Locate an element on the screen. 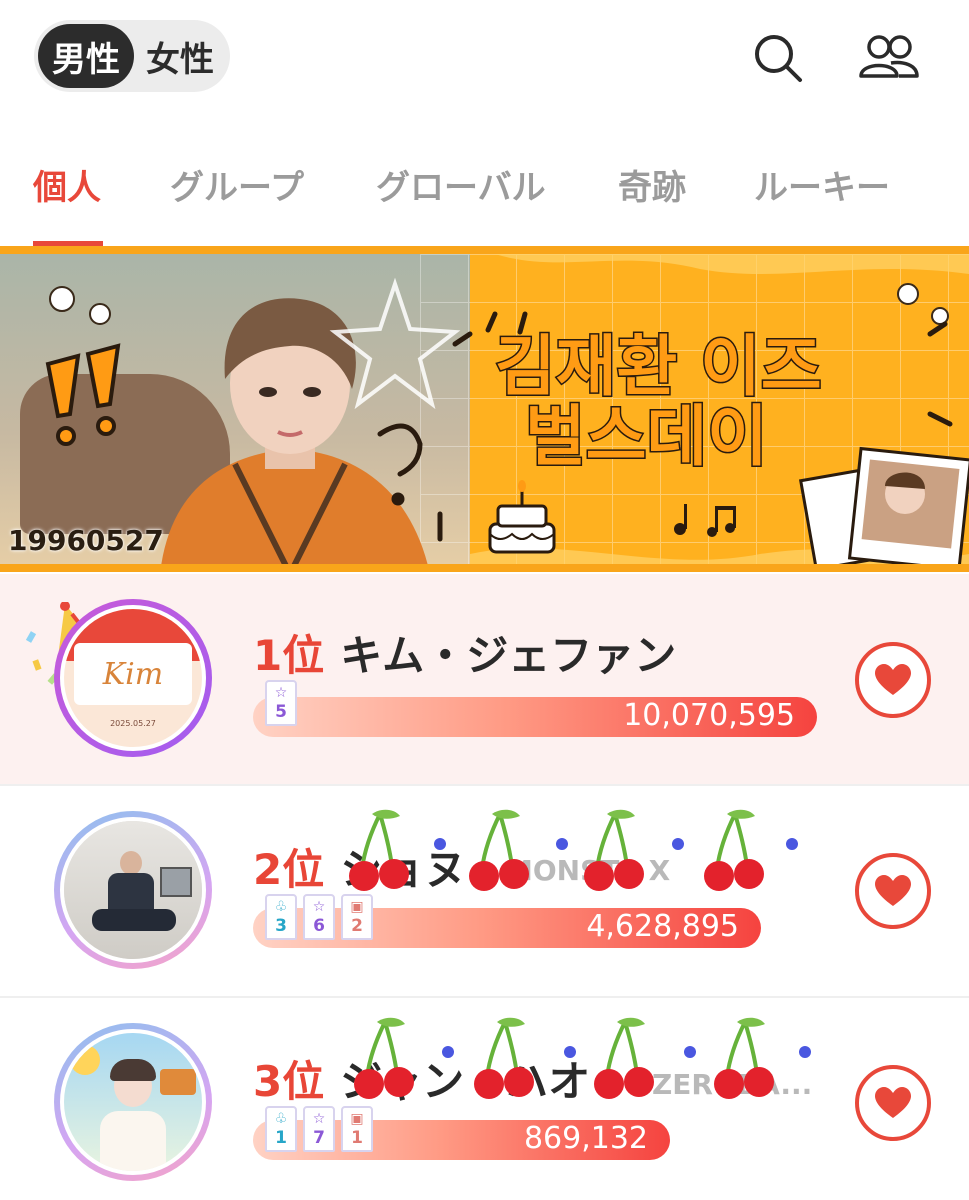 The height and width of the screenshot is (1200, 969). artist-name: キム・ジェファン is located at coordinates (508, 655).